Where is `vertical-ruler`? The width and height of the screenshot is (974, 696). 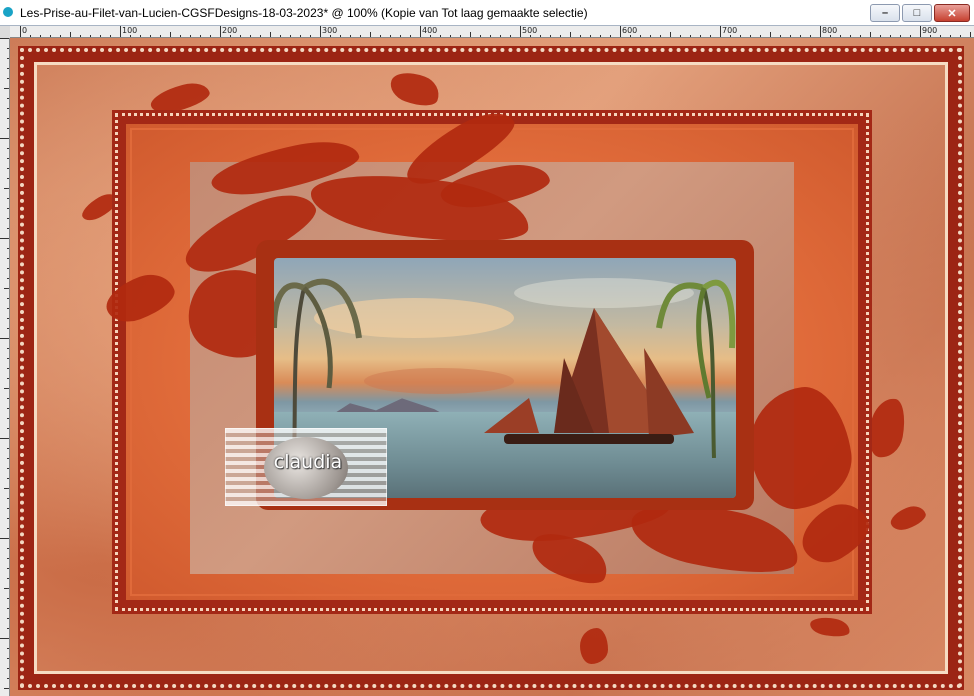
vertical-ruler is located at coordinates (5, 367).